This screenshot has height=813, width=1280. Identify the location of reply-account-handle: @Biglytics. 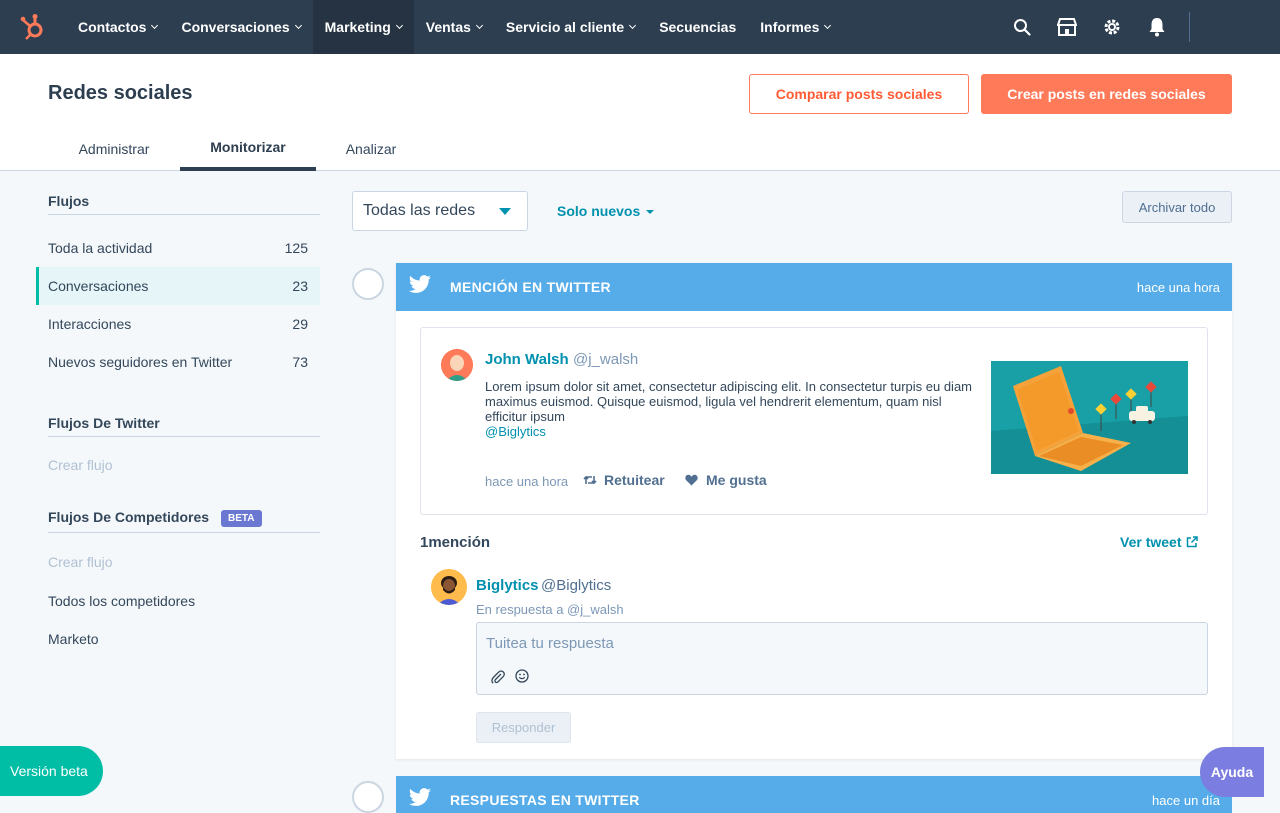
(576, 585).